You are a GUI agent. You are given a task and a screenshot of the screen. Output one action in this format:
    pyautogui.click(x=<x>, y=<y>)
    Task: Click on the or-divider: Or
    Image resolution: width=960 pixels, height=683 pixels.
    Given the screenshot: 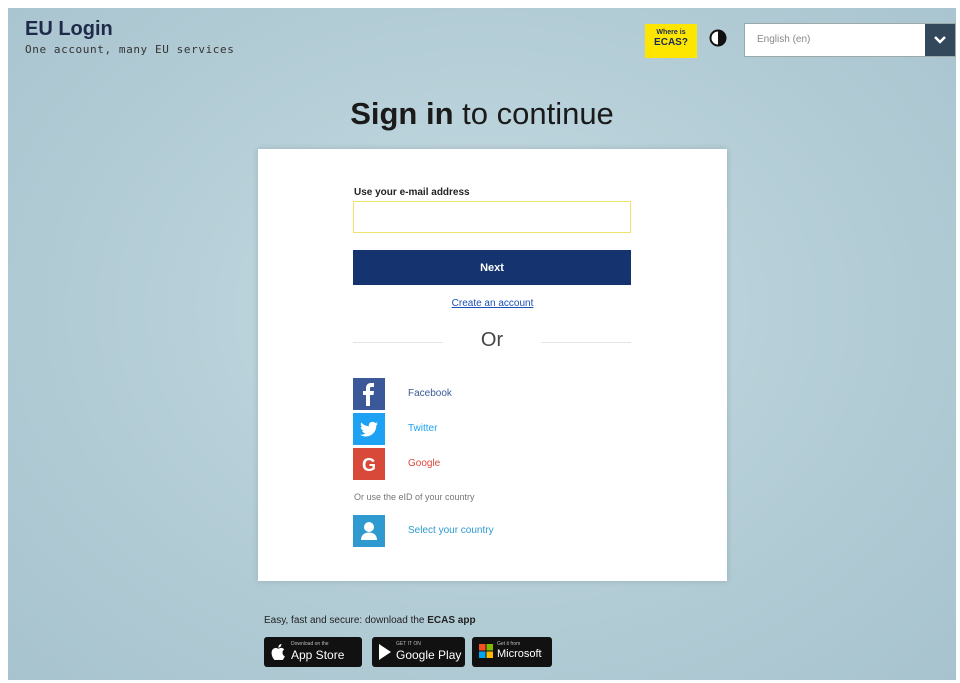 What is the action you would take?
    pyautogui.click(x=492, y=342)
    